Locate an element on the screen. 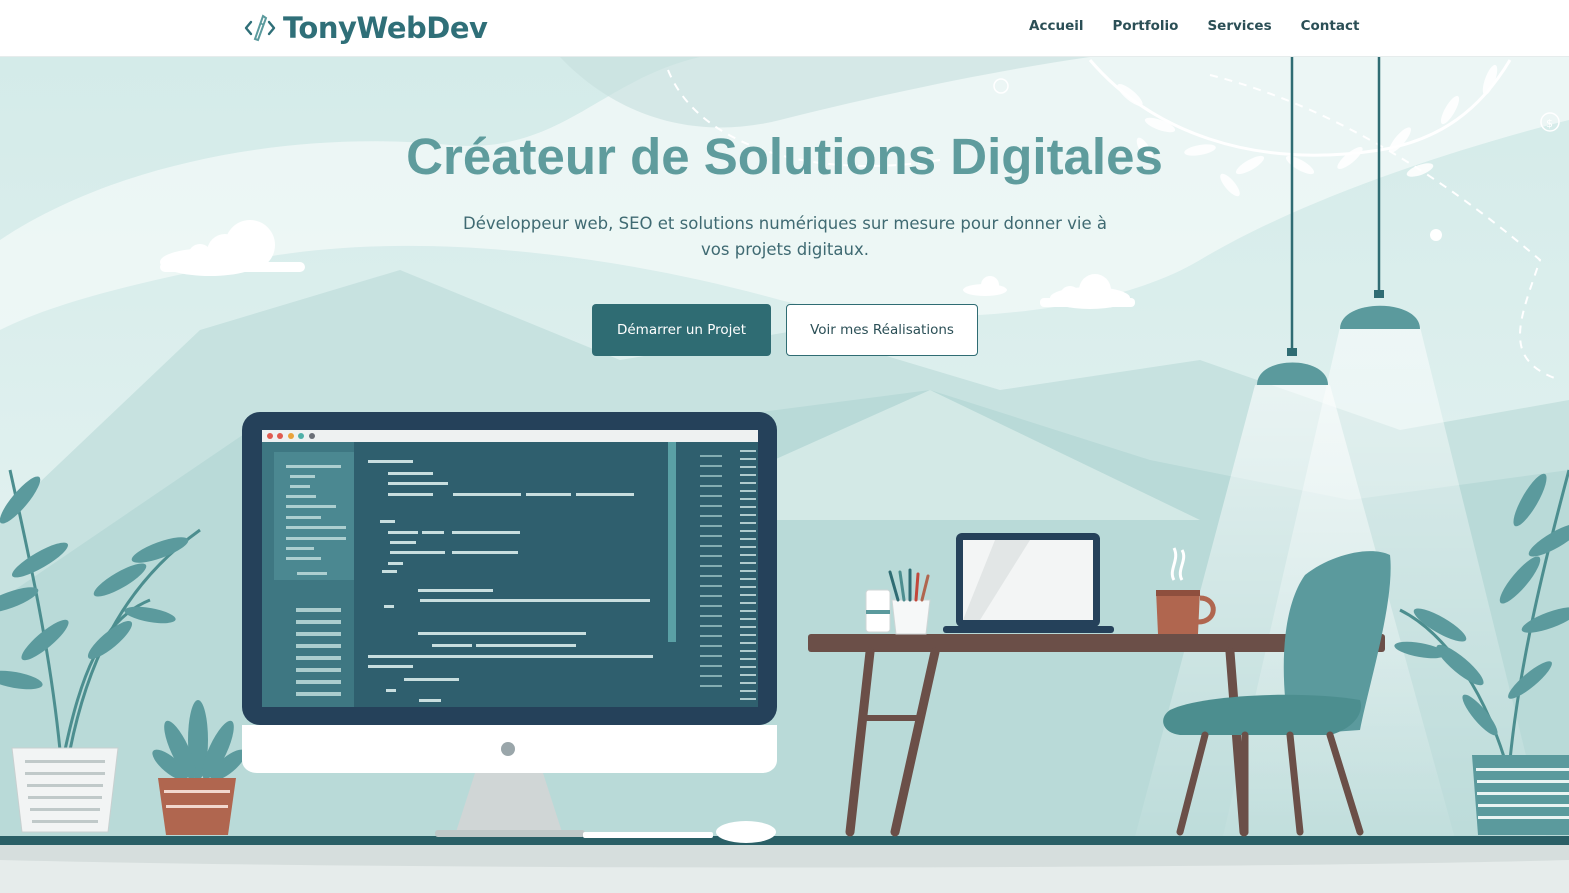 Image resolution: width=1569 pixels, height=893 pixels. main-nav: Accueil Portfolio Services Contact is located at coordinates (1194, 26).